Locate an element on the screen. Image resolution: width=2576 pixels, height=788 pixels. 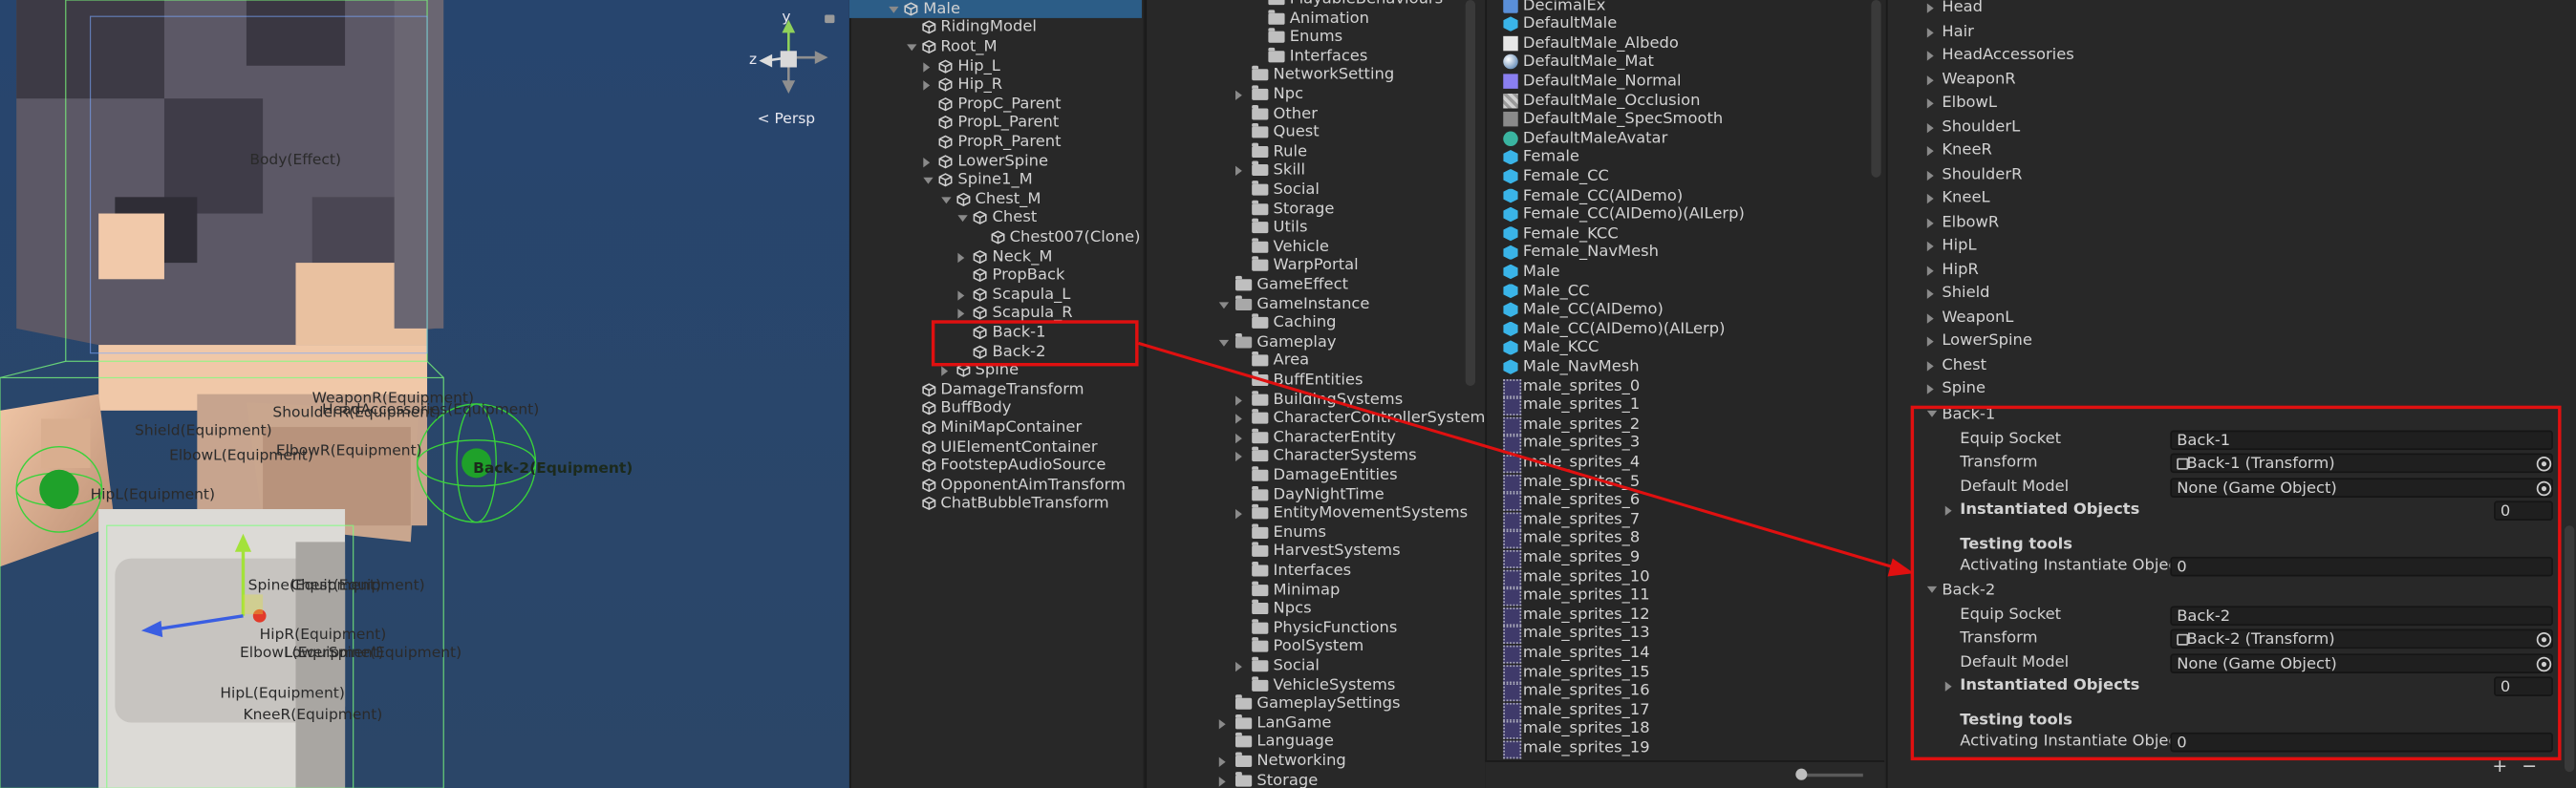
annotation-arrow is located at coordinates (1526, 459).